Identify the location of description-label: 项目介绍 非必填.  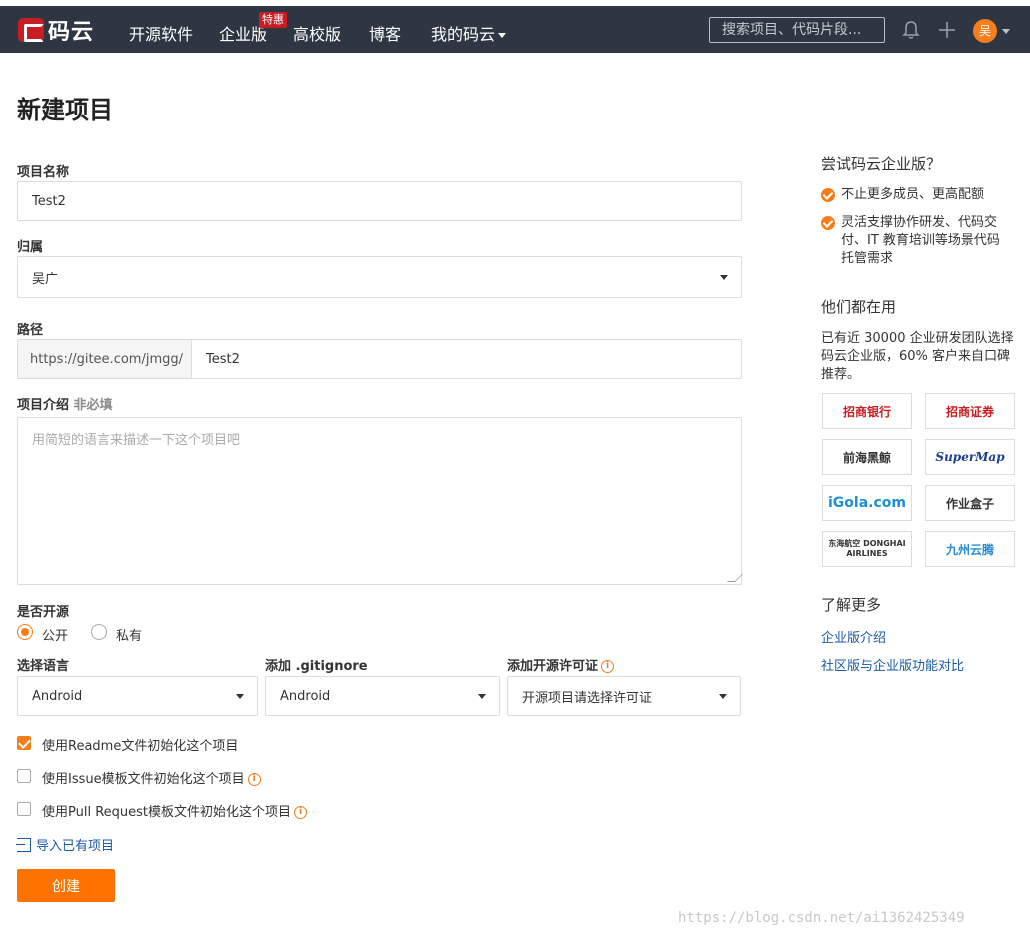
(65, 403).